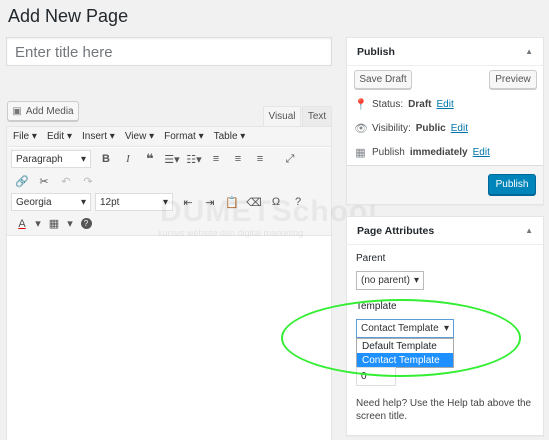 The image size is (549, 440). I want to click on add-media-label: Add Media, so click(49, 111).